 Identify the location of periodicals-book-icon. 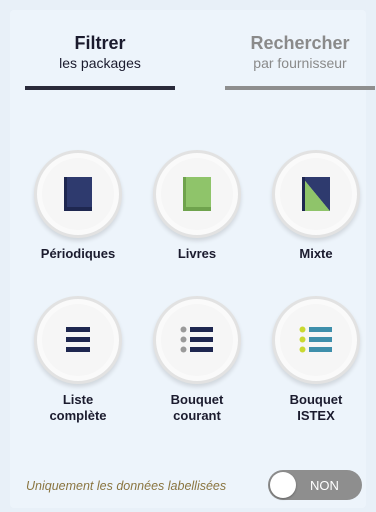
(78, 194).